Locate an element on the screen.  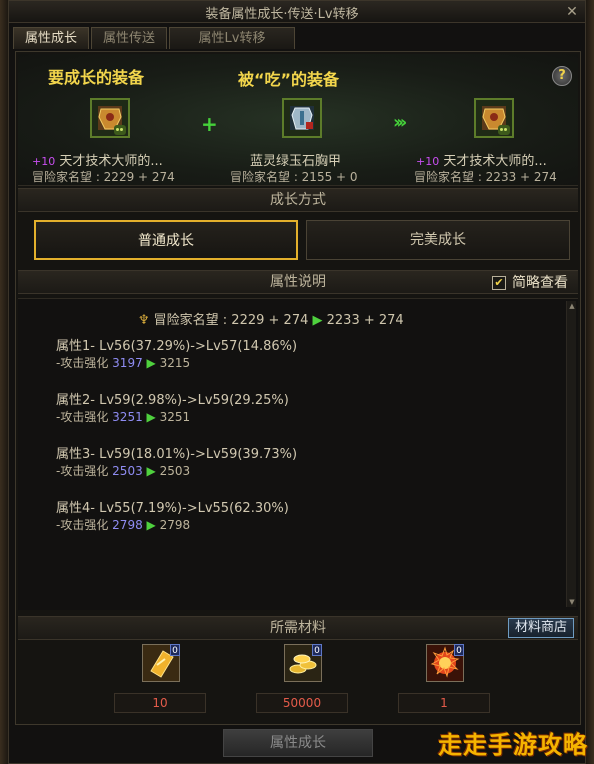
help-icon: ? is located at coordinates (562, 76).